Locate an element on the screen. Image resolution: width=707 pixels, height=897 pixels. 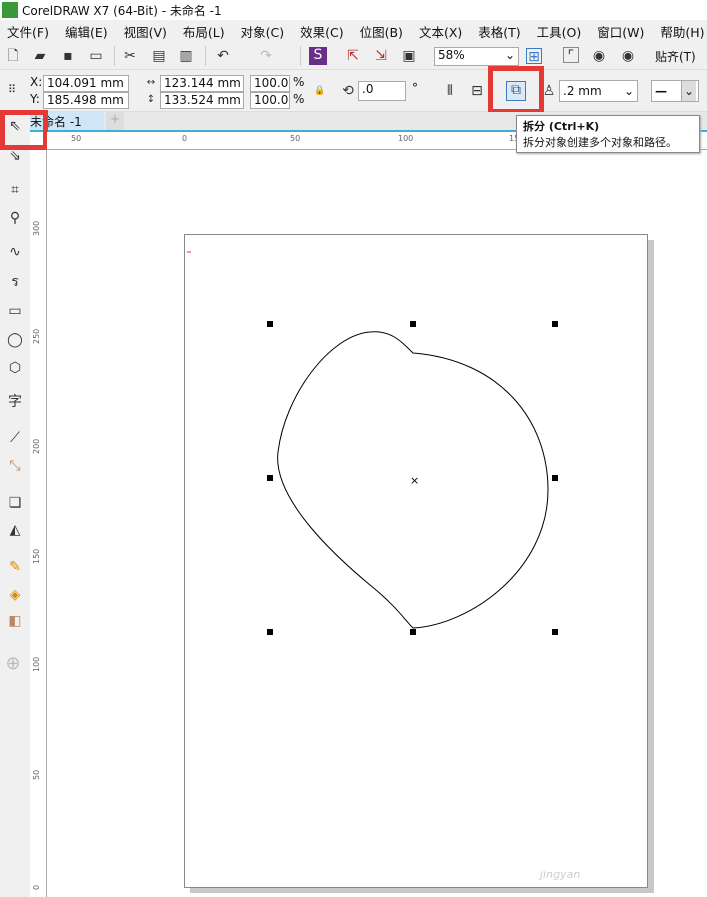
tooltip: 拆分 (Ctrl+K) 拆分对象创建多个对象和路径。 is located at coordinates (608, 134).